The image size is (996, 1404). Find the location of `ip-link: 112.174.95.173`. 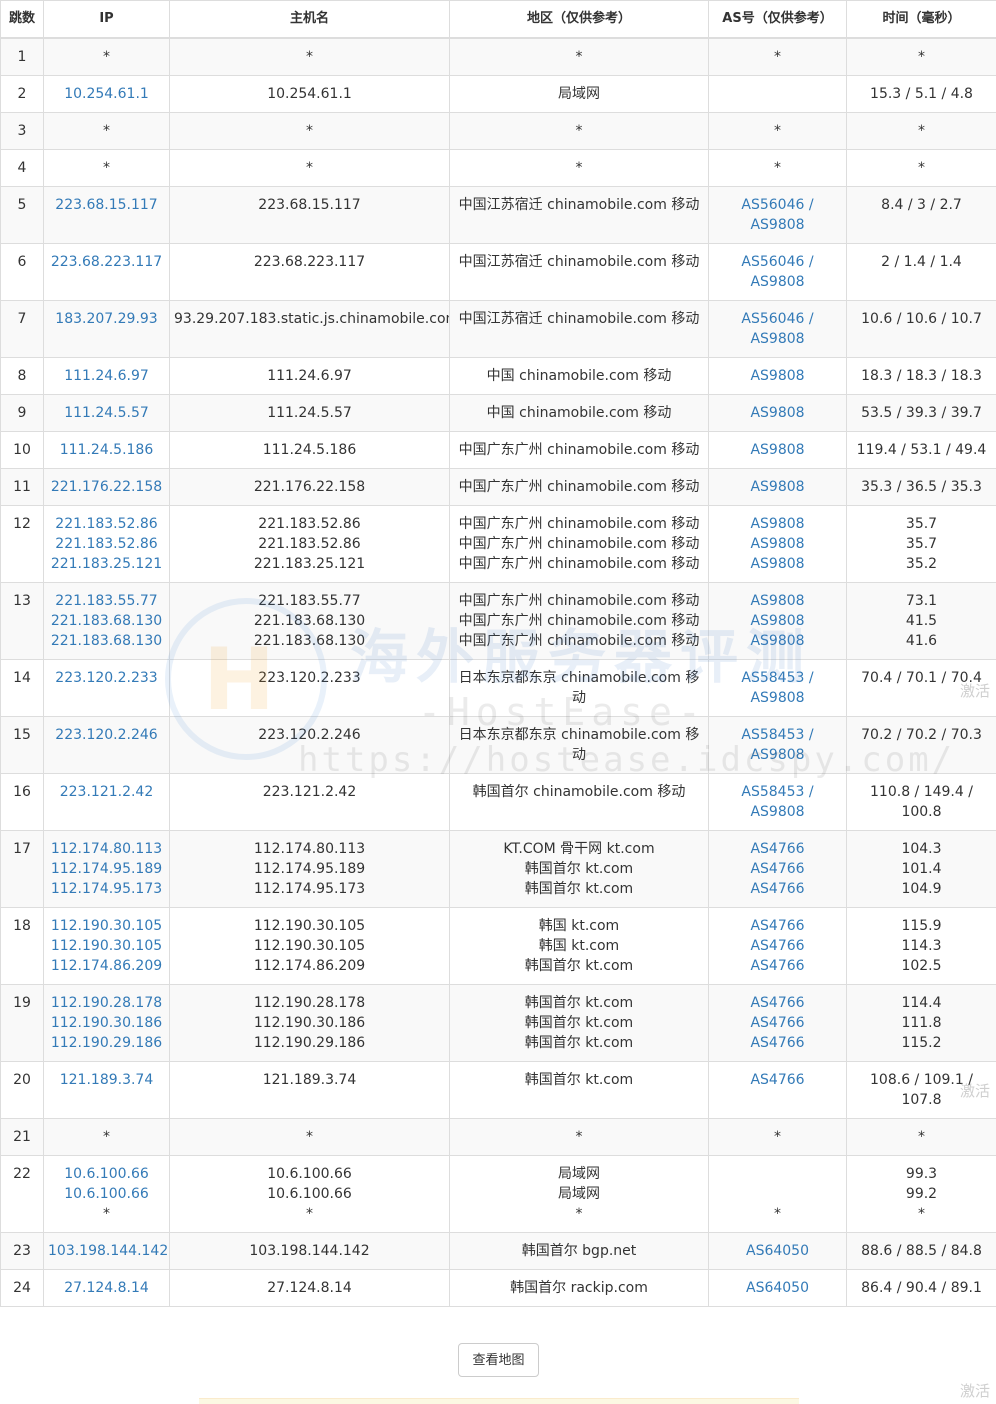

ip-link: 112.174.95.173 is located at coordinates (106, 889).